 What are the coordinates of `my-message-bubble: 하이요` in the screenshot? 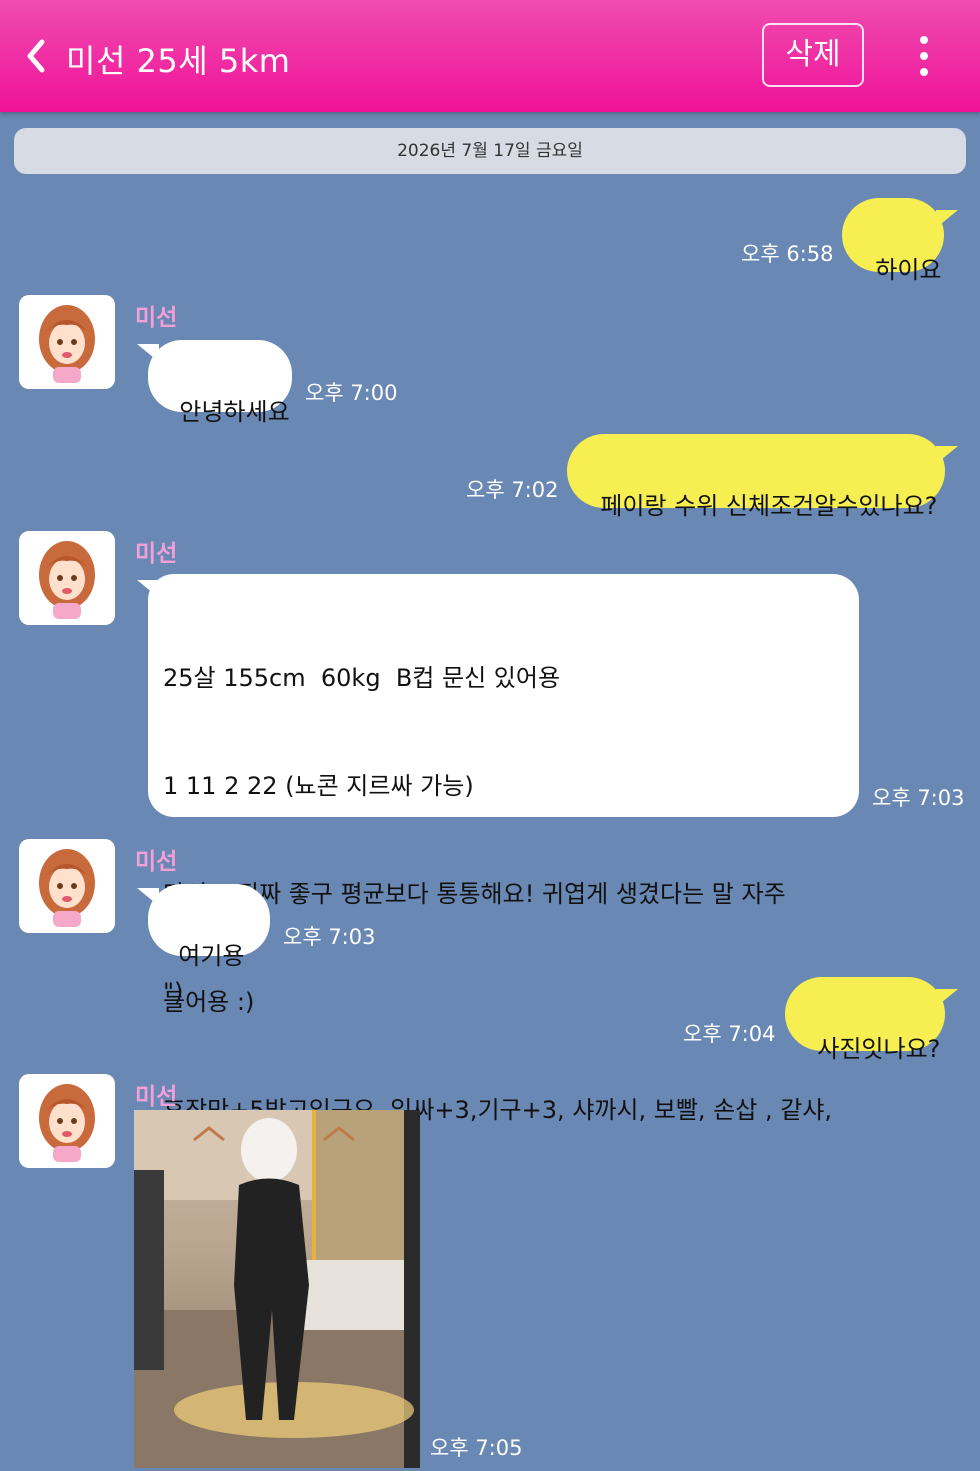 It's located at (893, 241).